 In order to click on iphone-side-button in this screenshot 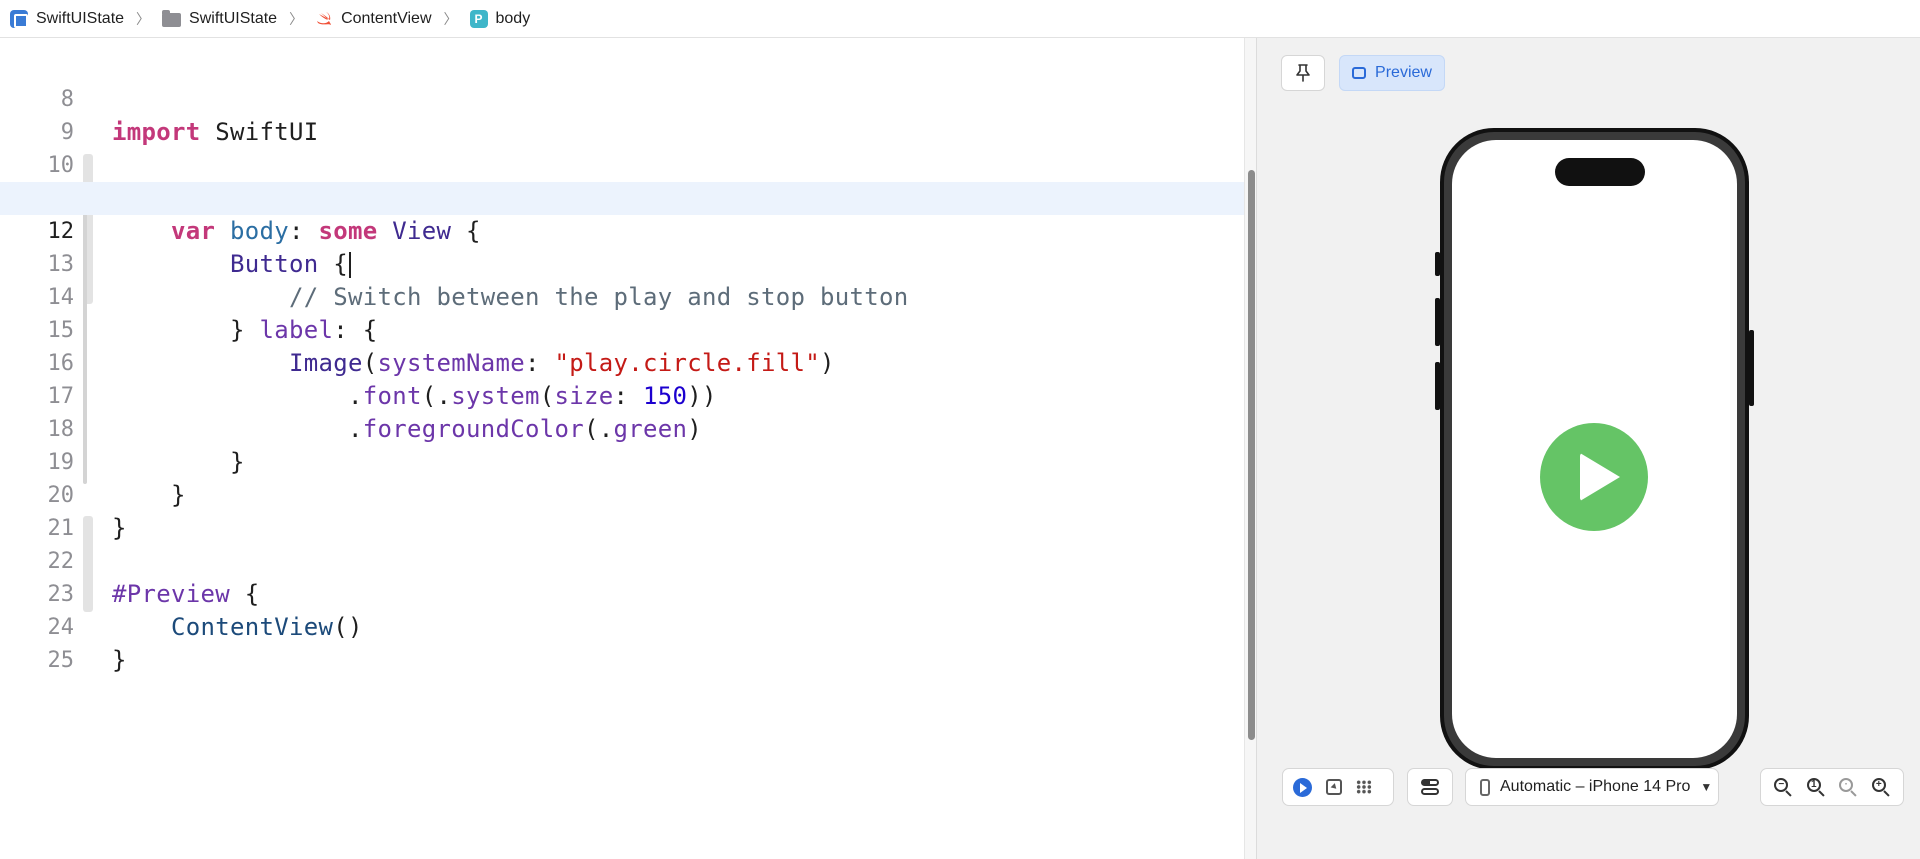, I will do `click(1751, 368)`.